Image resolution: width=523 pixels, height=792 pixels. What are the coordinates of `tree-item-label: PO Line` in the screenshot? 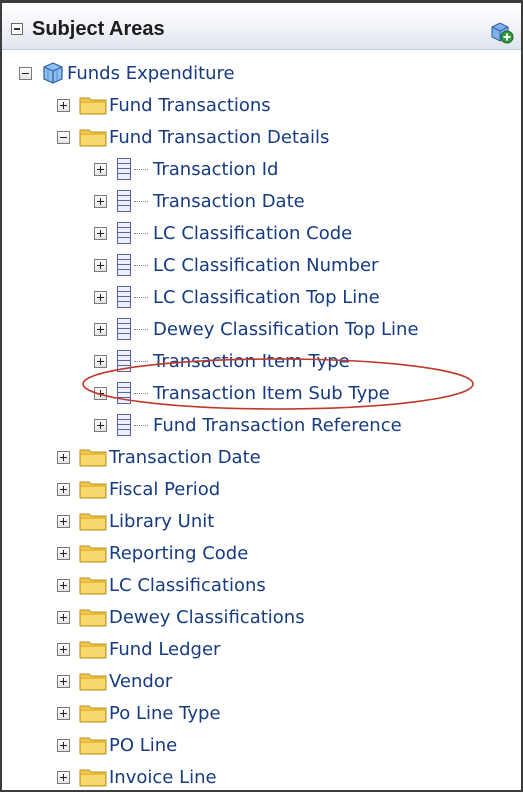 It's located at (143, 745).